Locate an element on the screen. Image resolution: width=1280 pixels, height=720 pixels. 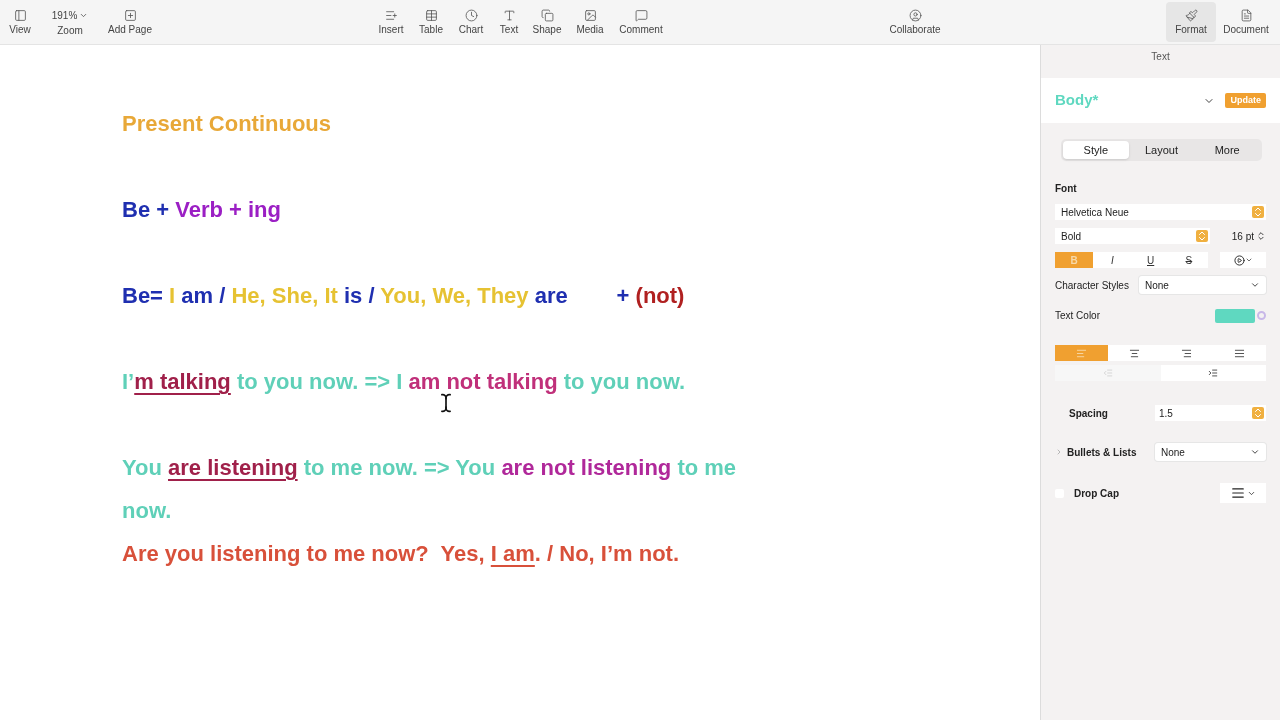
text-style-button: S is located at coordinates (1188, 260).